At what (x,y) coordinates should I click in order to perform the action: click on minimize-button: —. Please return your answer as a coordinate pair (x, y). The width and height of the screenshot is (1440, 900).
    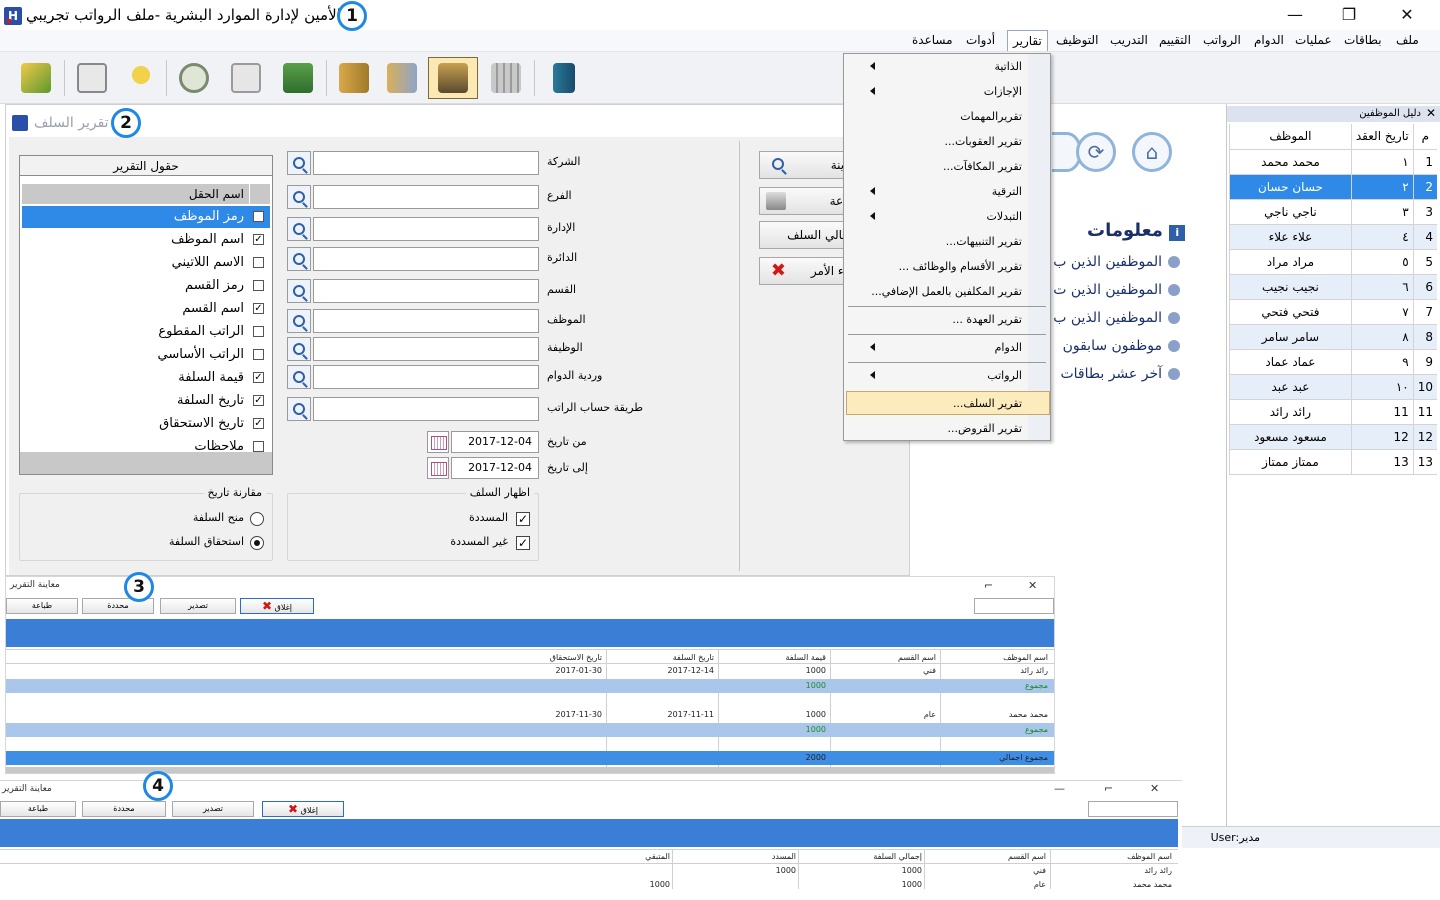
    Looking at the image, I should click on (1295, 15).